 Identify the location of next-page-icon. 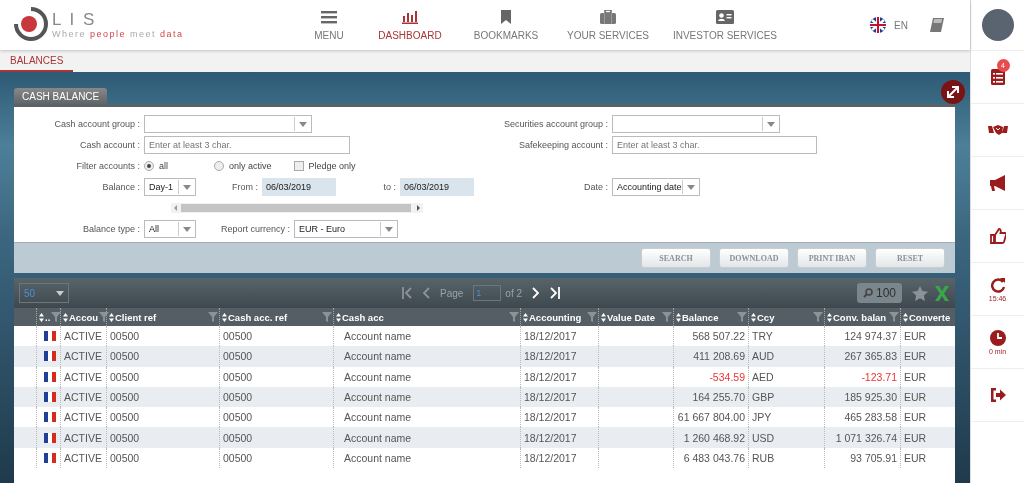
(536, 293).